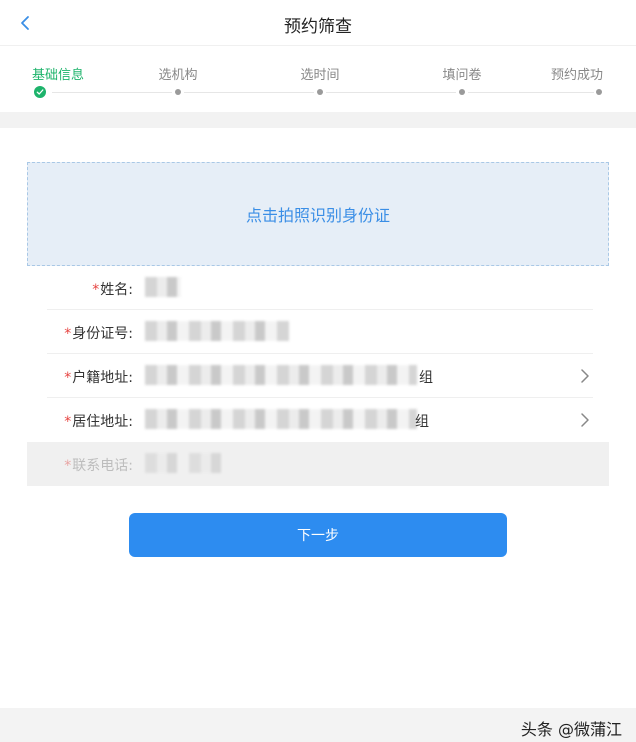  Describe the element at coordinates (318, 725) in the screenshot. I see `footer-band: 头条 @微蒲江` at that location.